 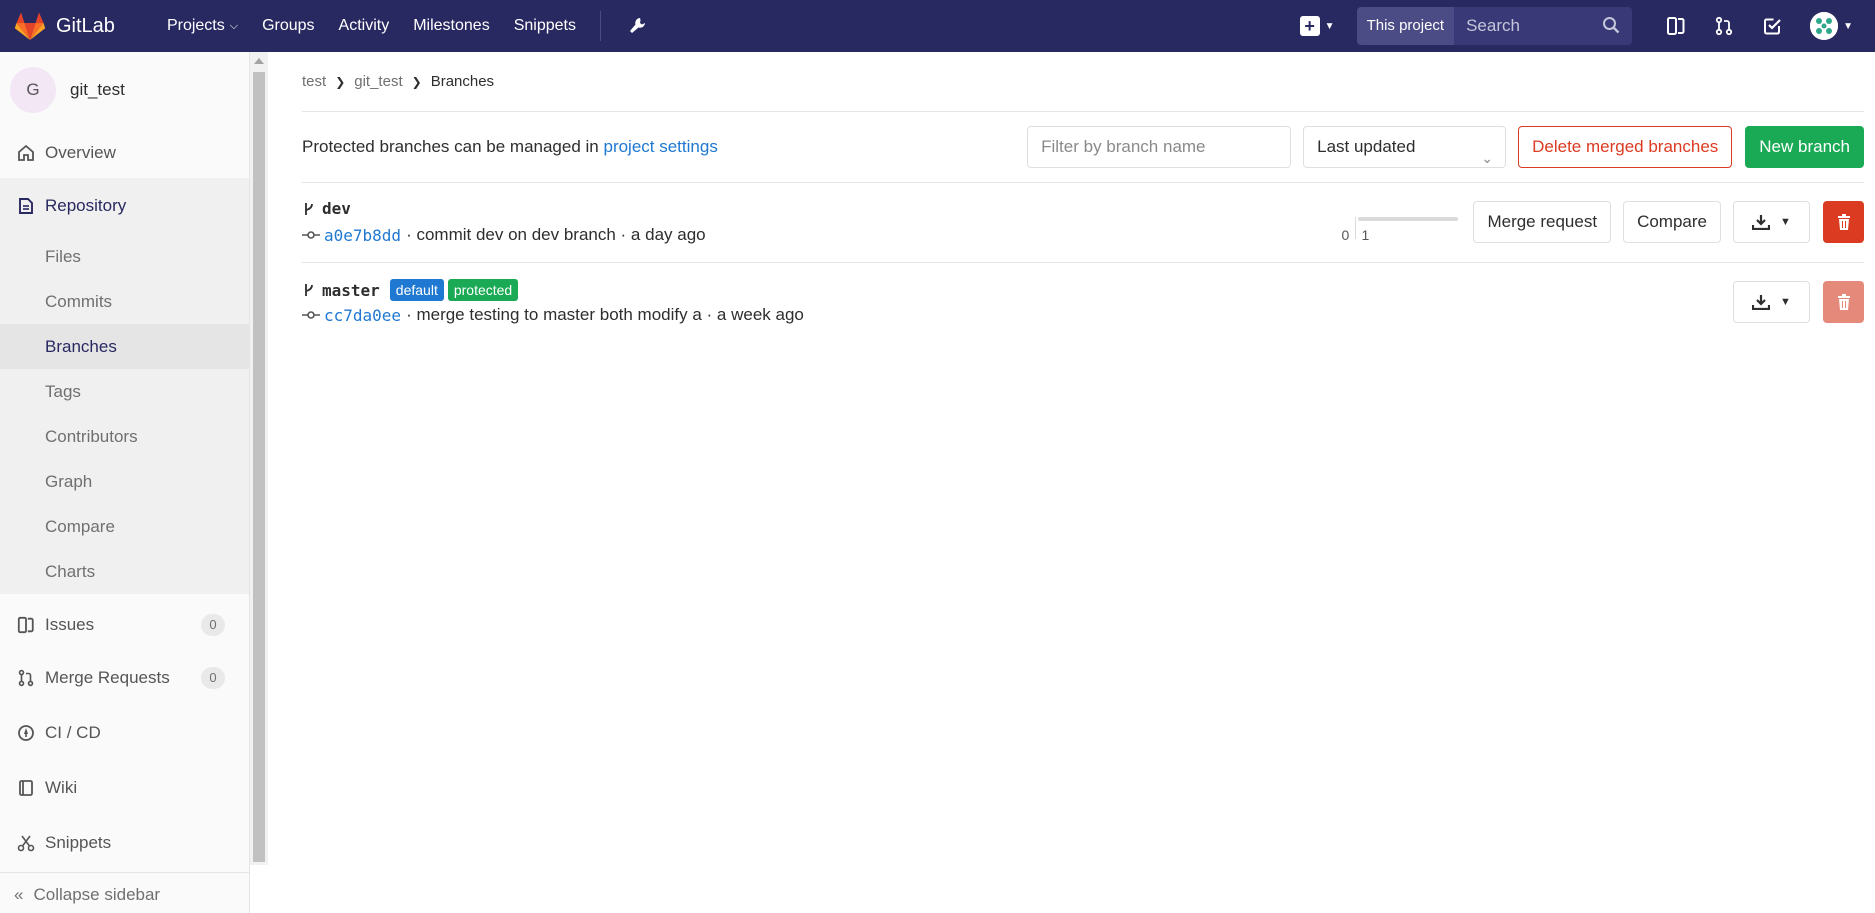 I want to click on nav-activity: Activity, so click(x=364, y=26).